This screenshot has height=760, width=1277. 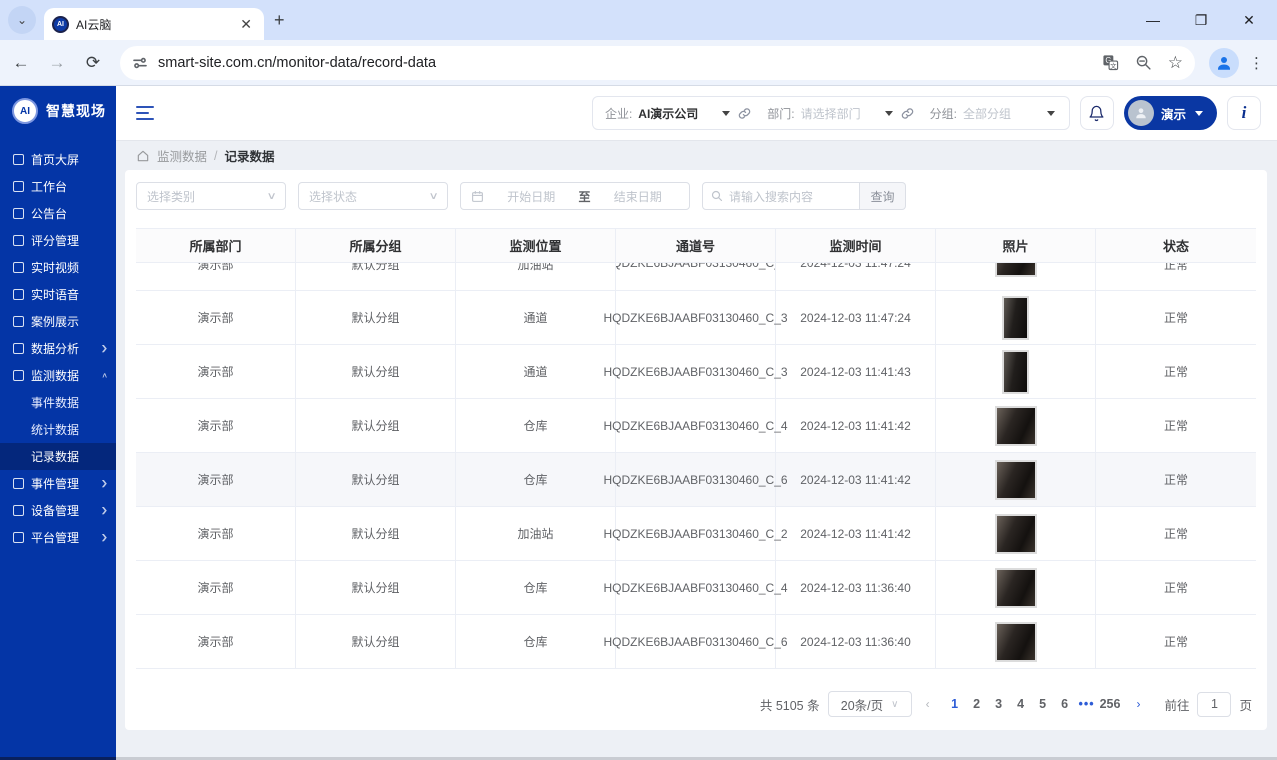 What do you see at coordinates (839, 113) in the screenshot?
I see `department-select: 请选择部门` at bounding box center [839, 113].